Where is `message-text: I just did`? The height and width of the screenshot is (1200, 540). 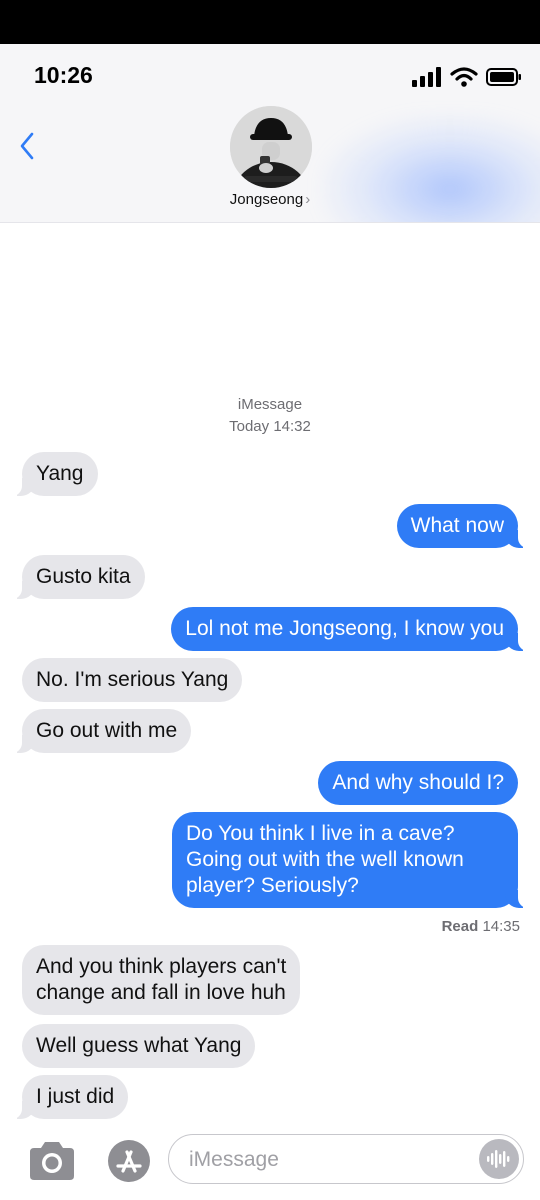
message-text: I just did is located at coordinates (75, 1096).